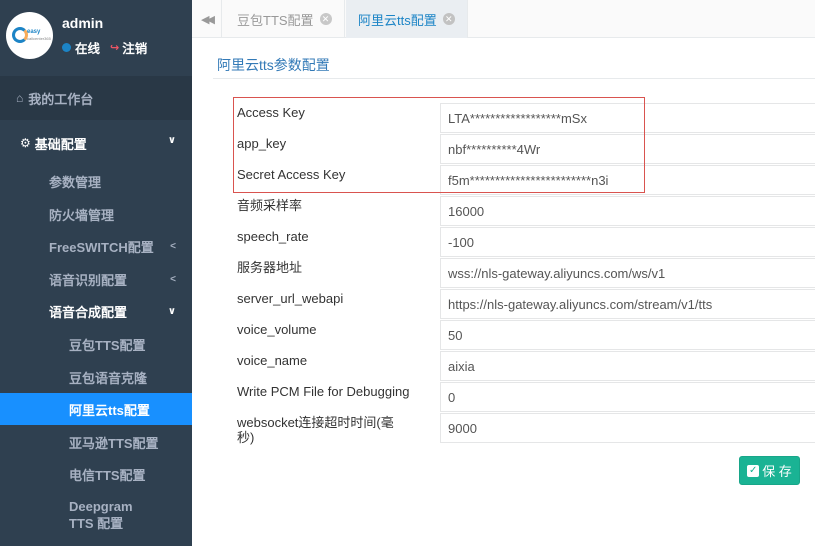  I want to click on avatar: easy callcenter365, so click(29, 35).